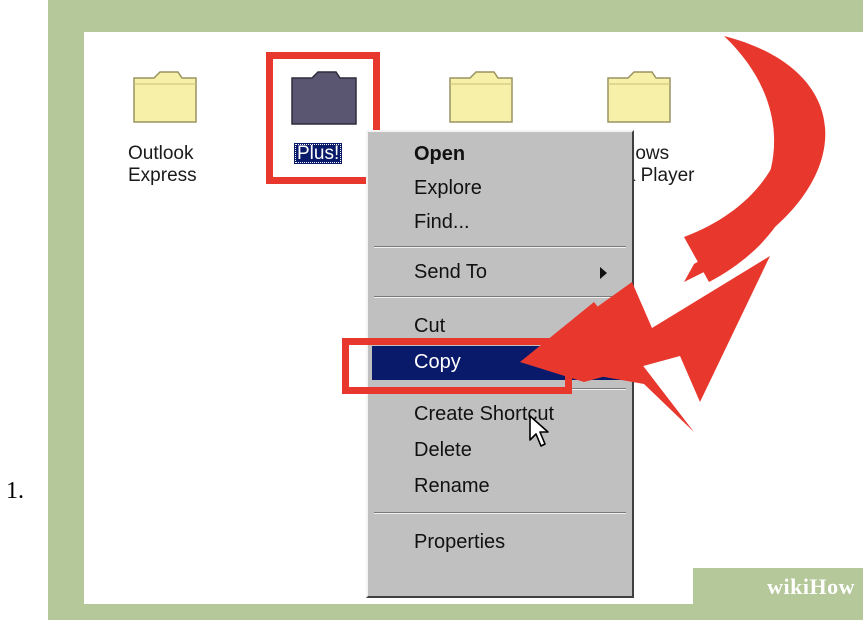  I want to click on wikihow-watermark: wikiHow, so click(778, 586).